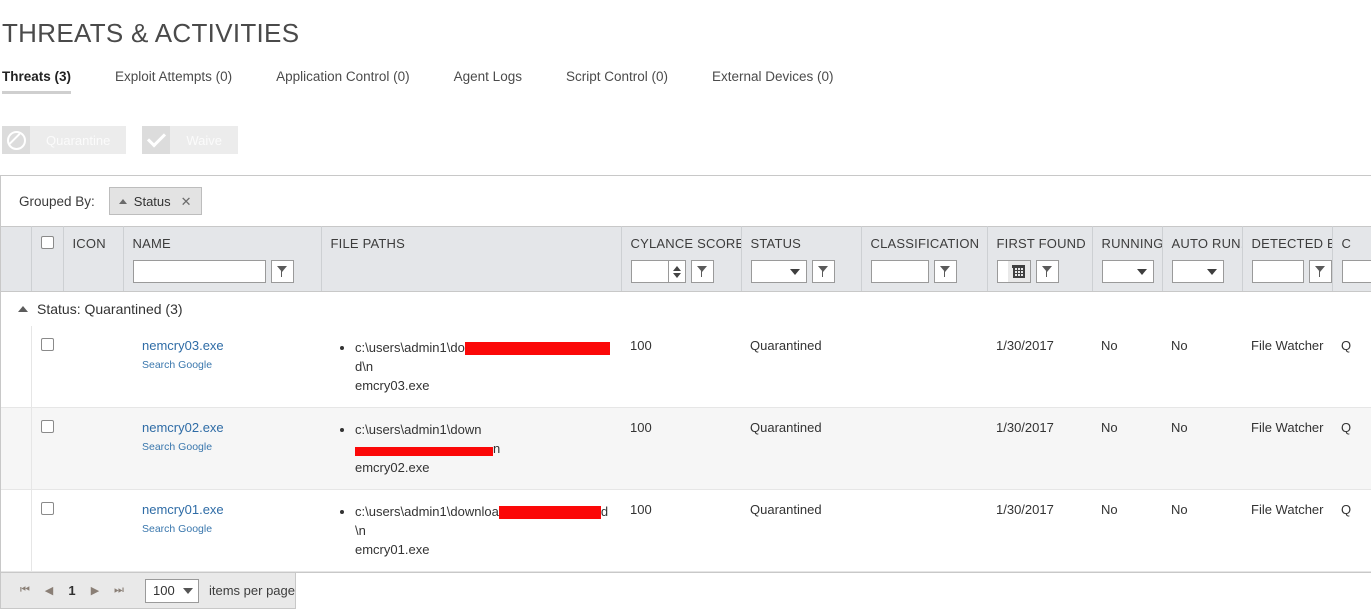 This screenshot has width=1371, height=609. I want to click on group-header-label: Status: Quarantined (3), so click(110, 309).